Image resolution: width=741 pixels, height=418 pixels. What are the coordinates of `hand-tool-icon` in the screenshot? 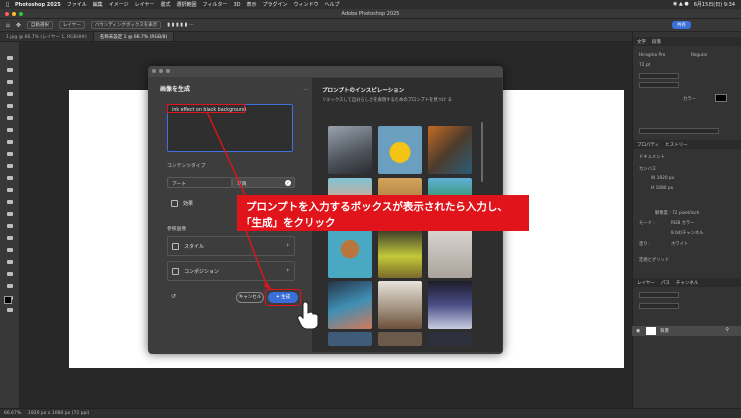 It's located at (10, 286).